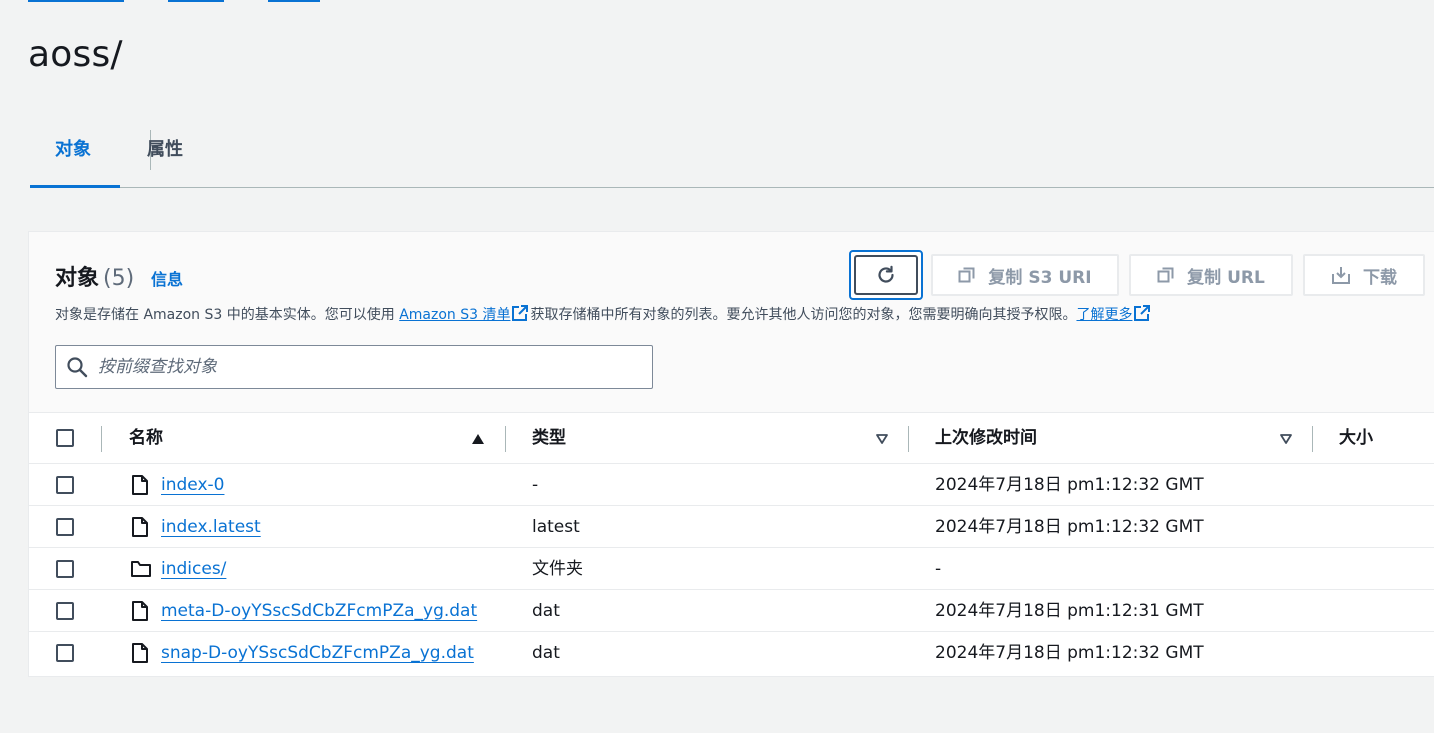 The image size is (1434, 733). What do you see at coordinates (77, 367) in the screenshot?
I see `search-icon` at bounding box center [77, 367].